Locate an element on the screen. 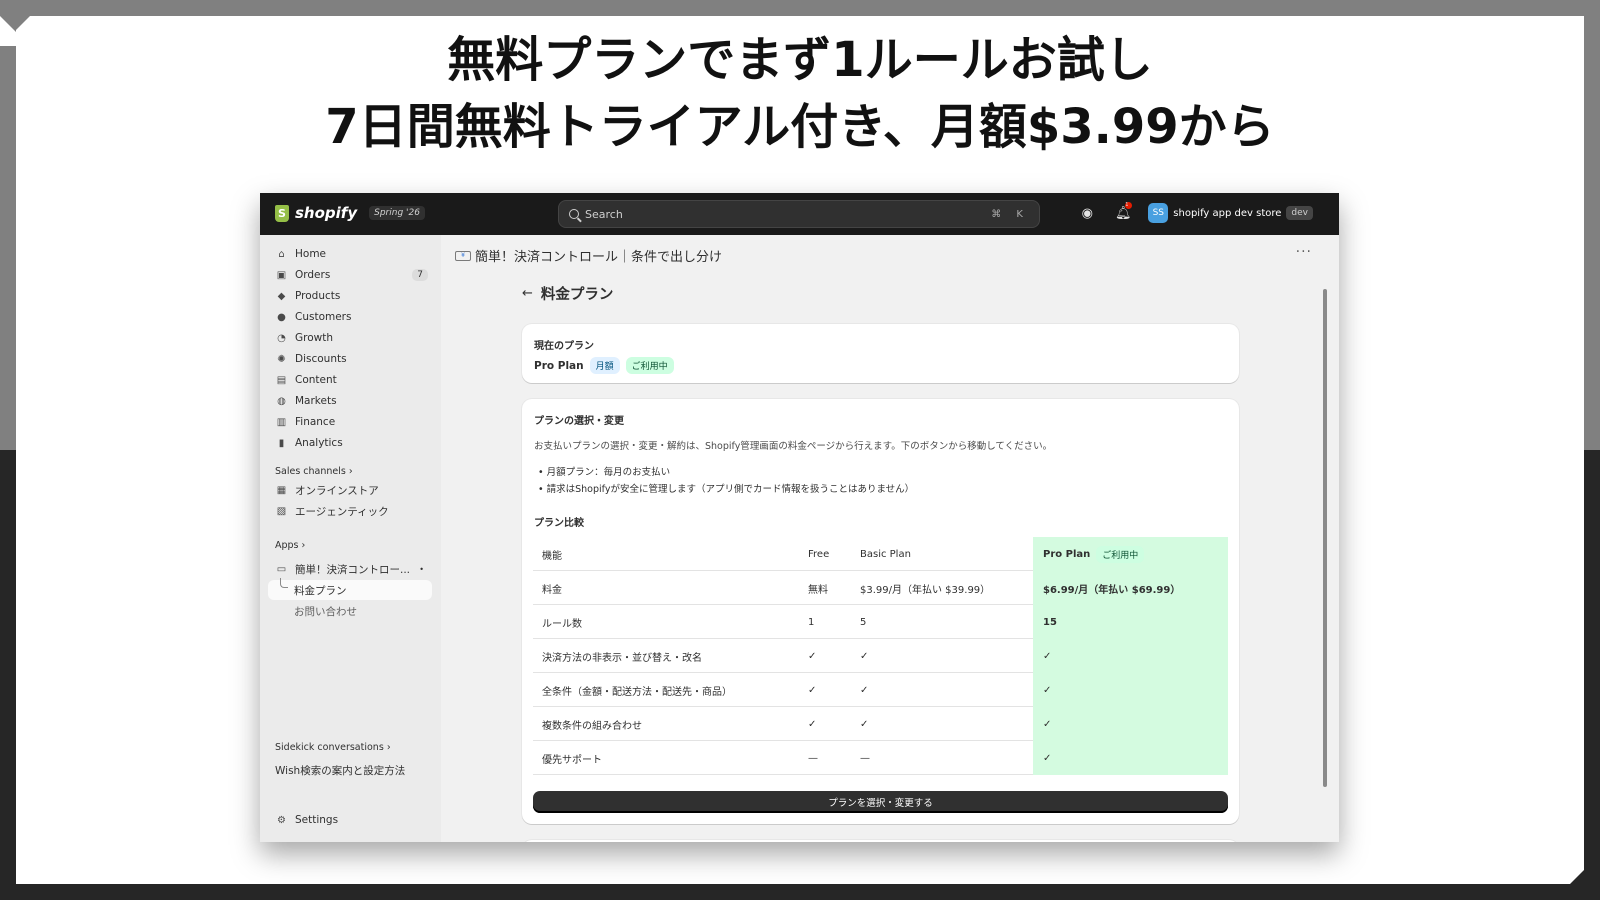  sidebar-item-settings: ⚙ Settings is located at coordinates (350, 820).